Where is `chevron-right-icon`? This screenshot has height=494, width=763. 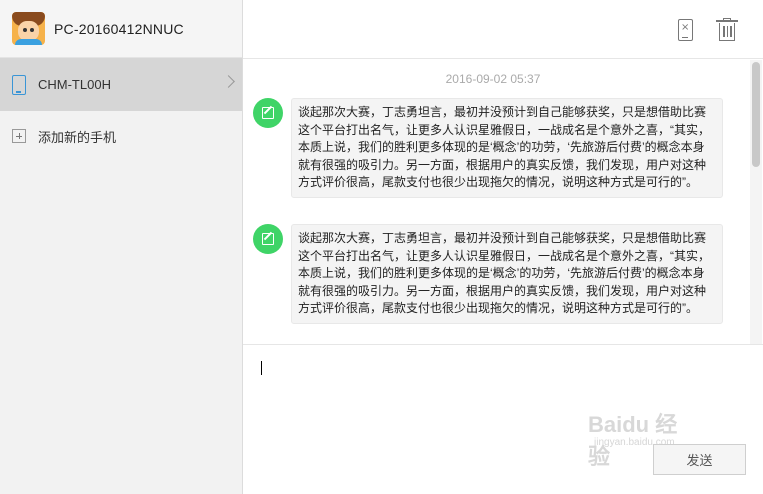 chevron-right-icon is located at coordinates (228, 81).